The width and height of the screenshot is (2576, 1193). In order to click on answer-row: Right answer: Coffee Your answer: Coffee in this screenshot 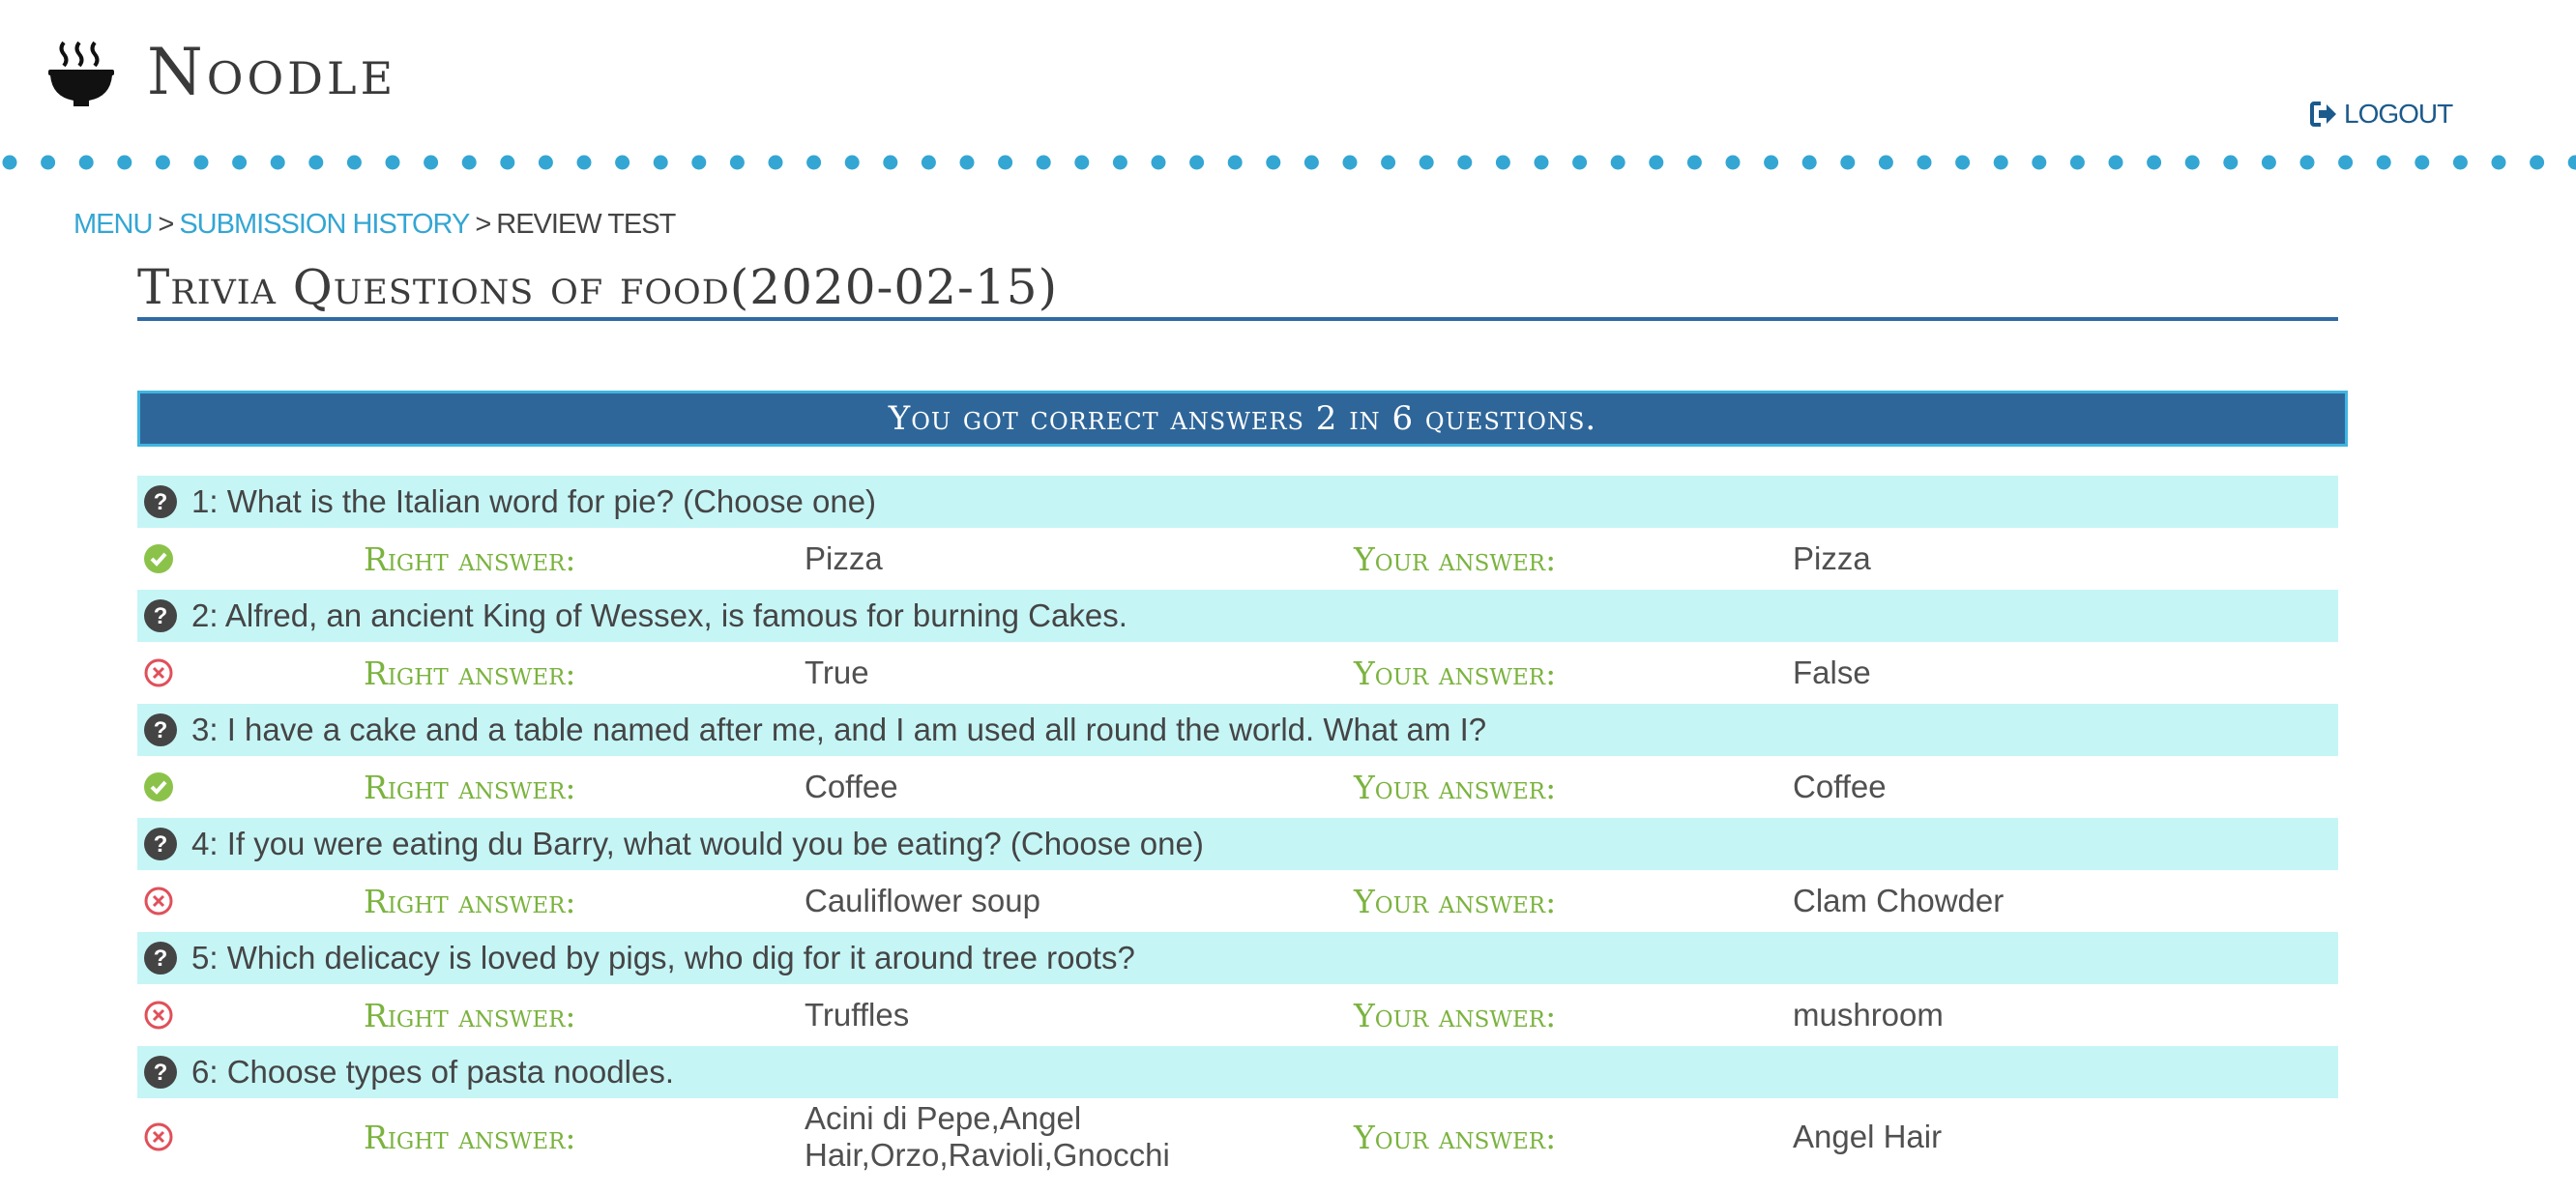, I will do `click(1237, 787)`.